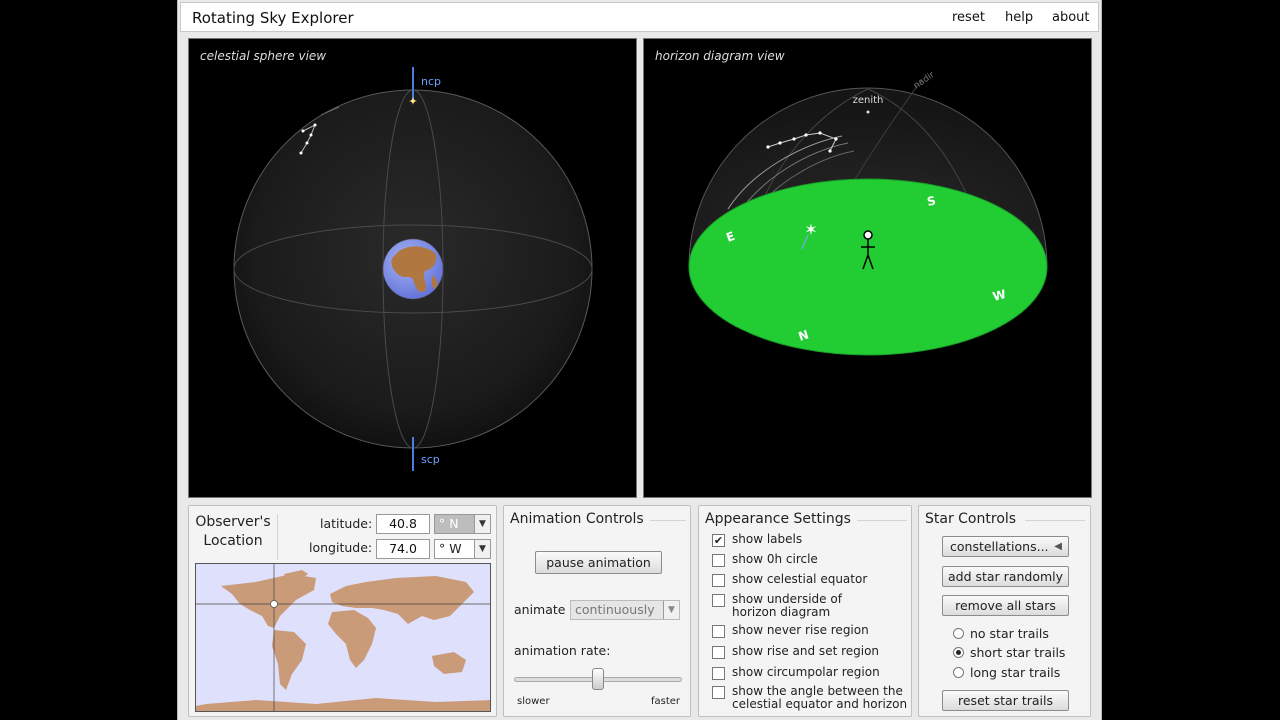 The width and height of the screenshot is (1280, 720). I want to click on longitude-label: longitude:, so click(341, 547).